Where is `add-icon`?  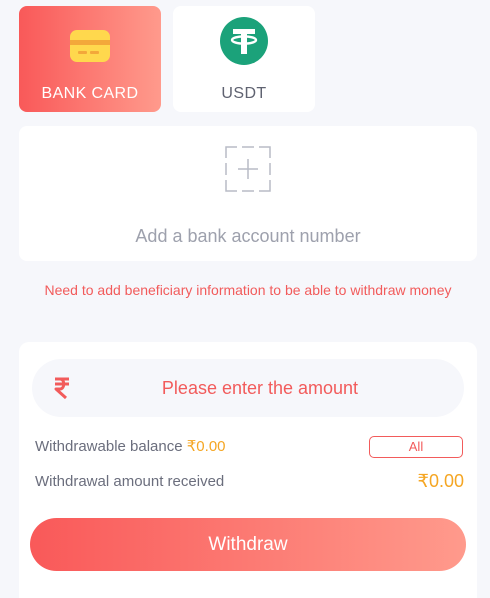 add-icon is located at coordinates (248, 171).